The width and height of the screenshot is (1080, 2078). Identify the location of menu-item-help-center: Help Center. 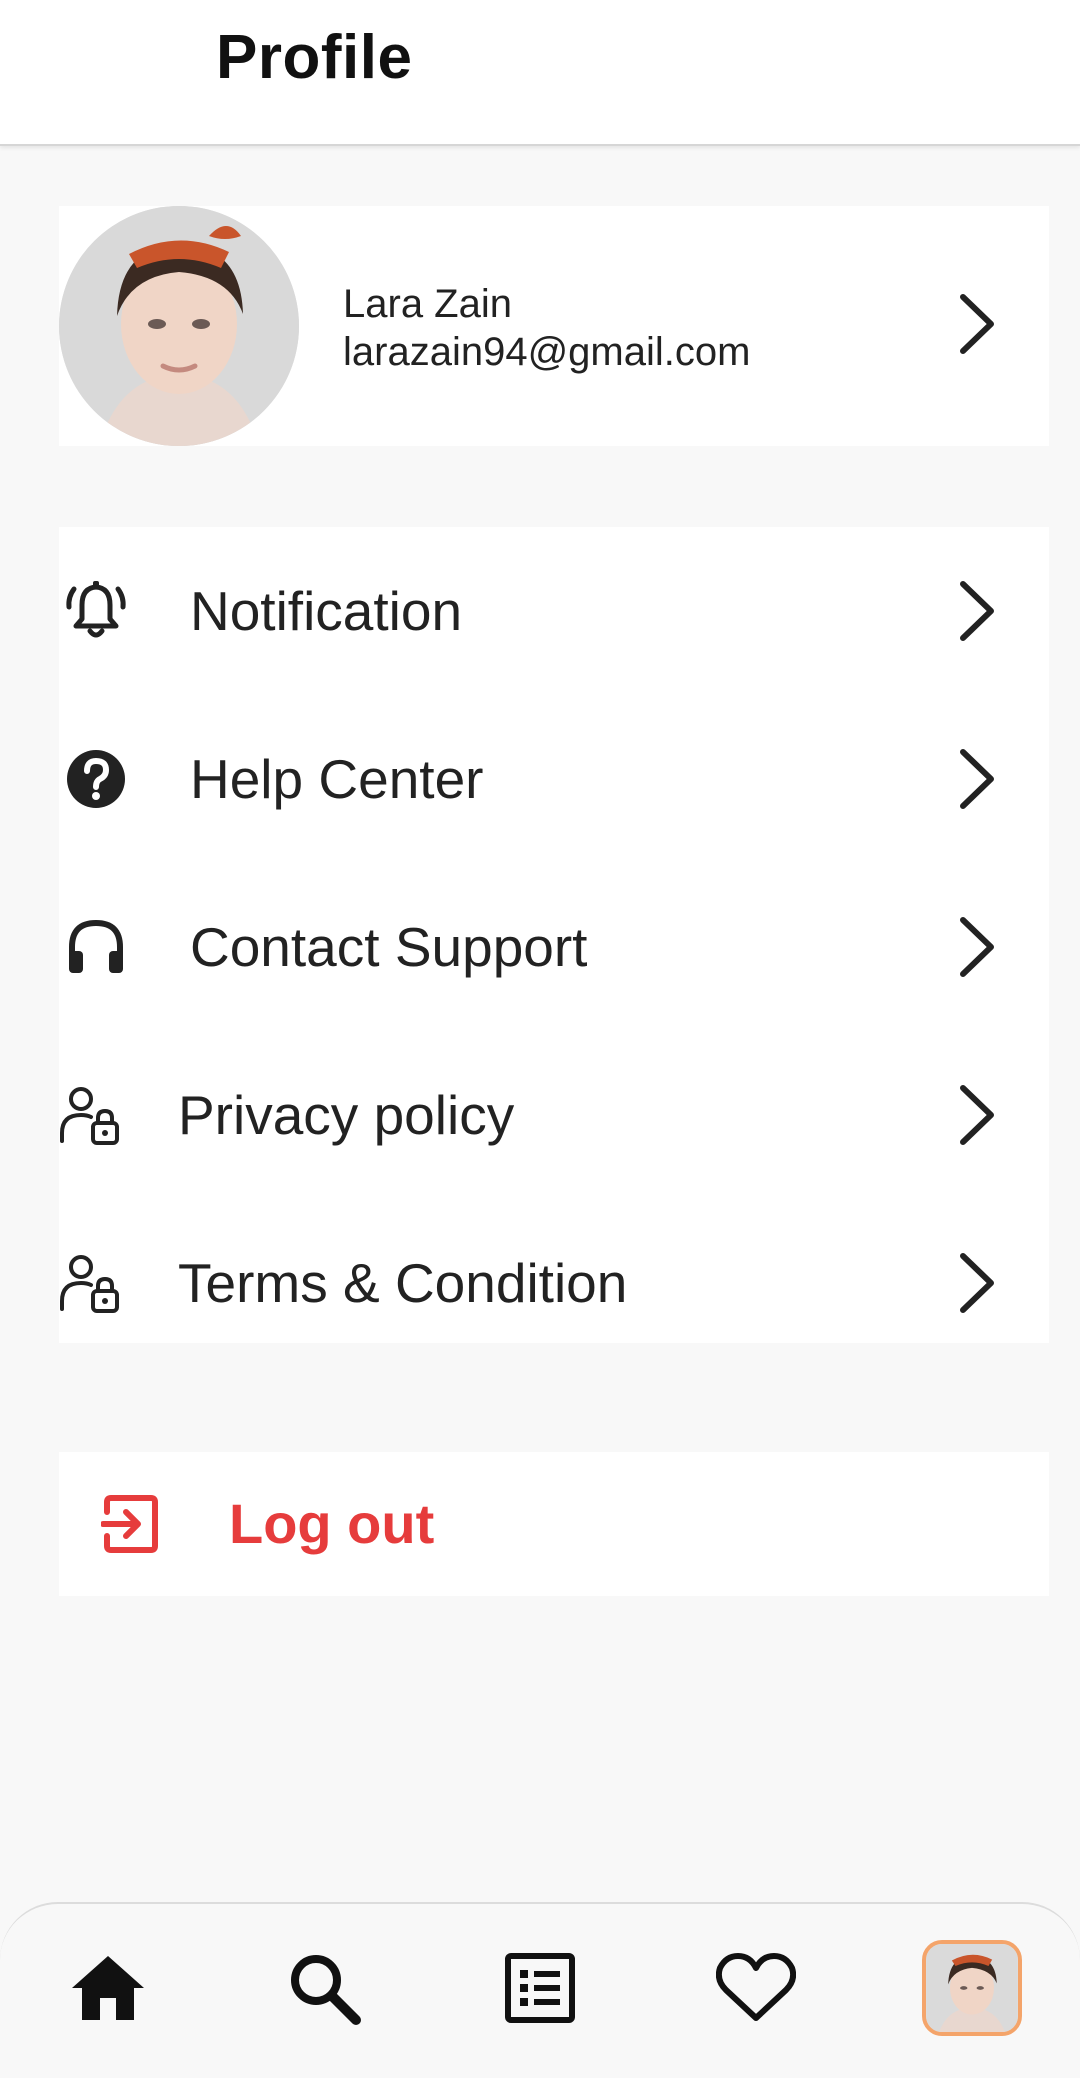
(554, 779).